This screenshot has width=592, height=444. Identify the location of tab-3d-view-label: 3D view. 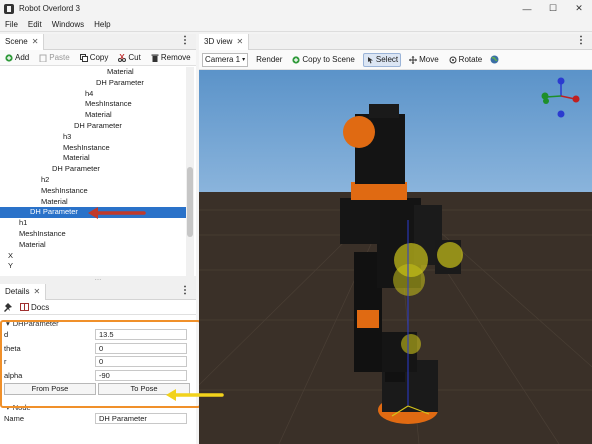
(218, 41).